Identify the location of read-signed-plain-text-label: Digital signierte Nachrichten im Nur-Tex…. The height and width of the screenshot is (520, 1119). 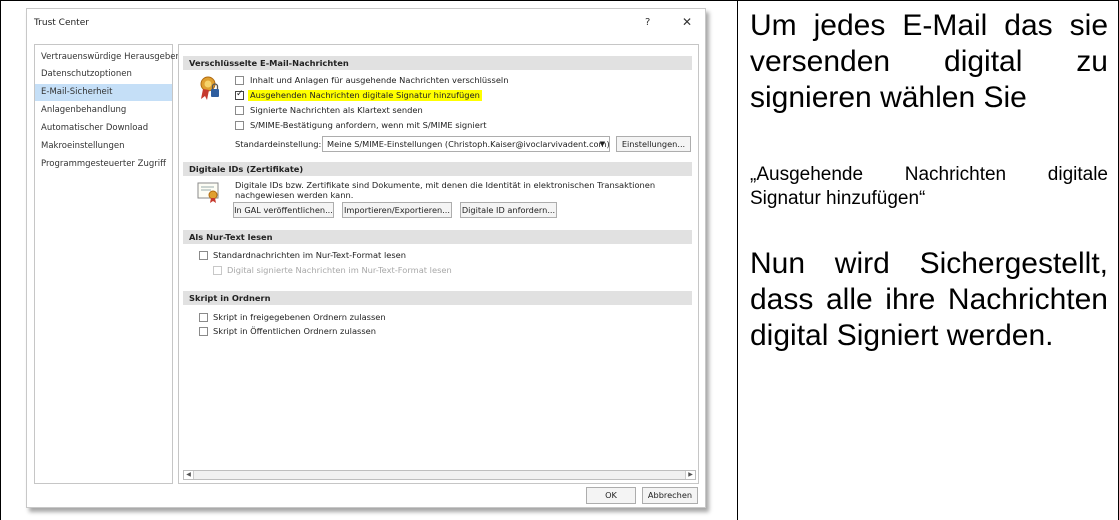
(339, 270).